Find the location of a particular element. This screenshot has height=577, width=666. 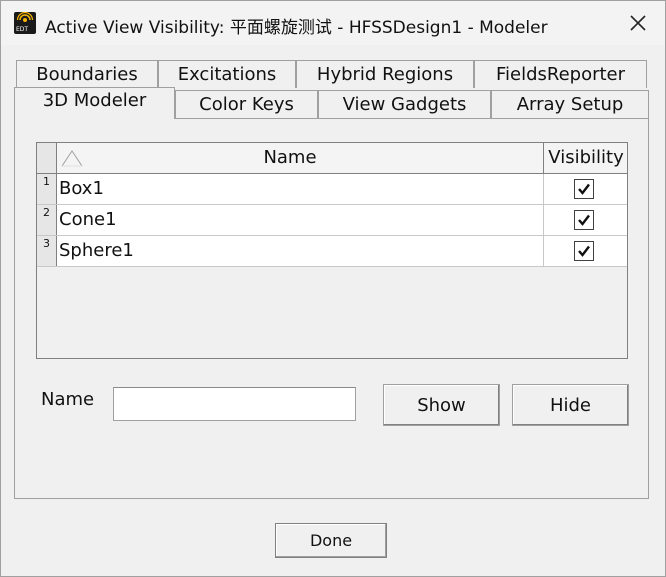

tab-label: Excitations is located at coordinates (227, 74).